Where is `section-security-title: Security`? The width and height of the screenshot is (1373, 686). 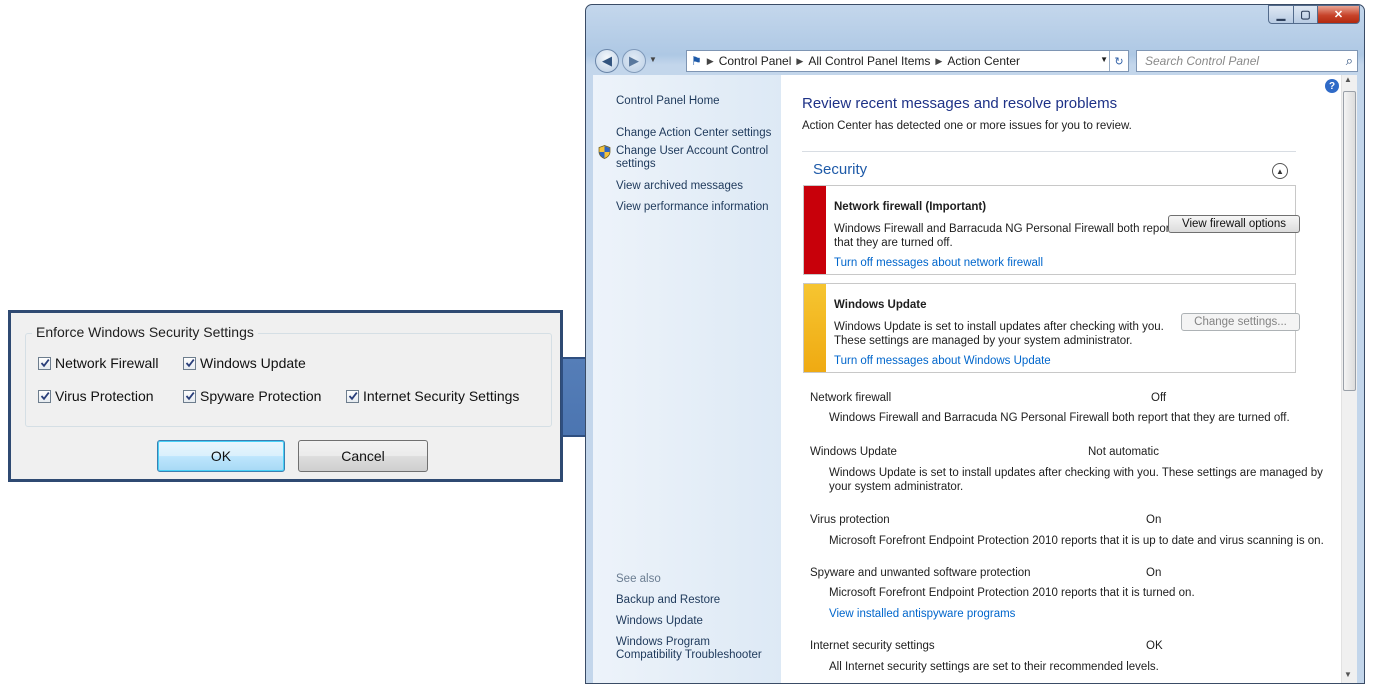
section-security-title: Security is located at coordinates (840, 169).